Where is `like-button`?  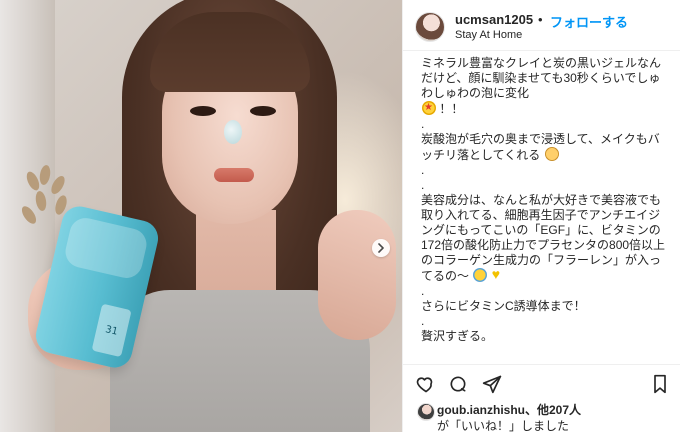 like-button is located at coordinates (426, 384).